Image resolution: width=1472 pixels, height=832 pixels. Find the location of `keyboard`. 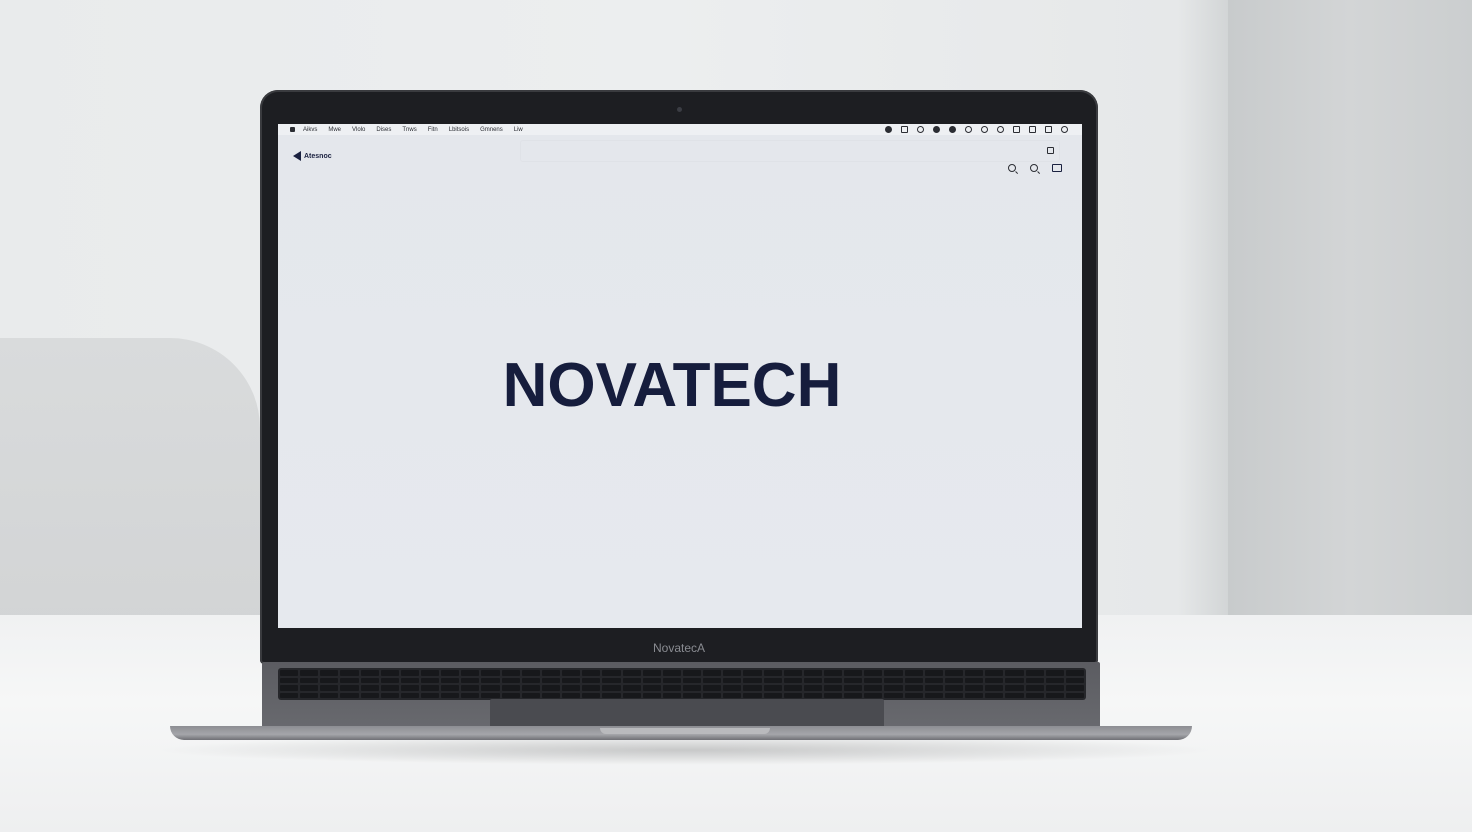

keyboard is located at coordinates (682, 684).